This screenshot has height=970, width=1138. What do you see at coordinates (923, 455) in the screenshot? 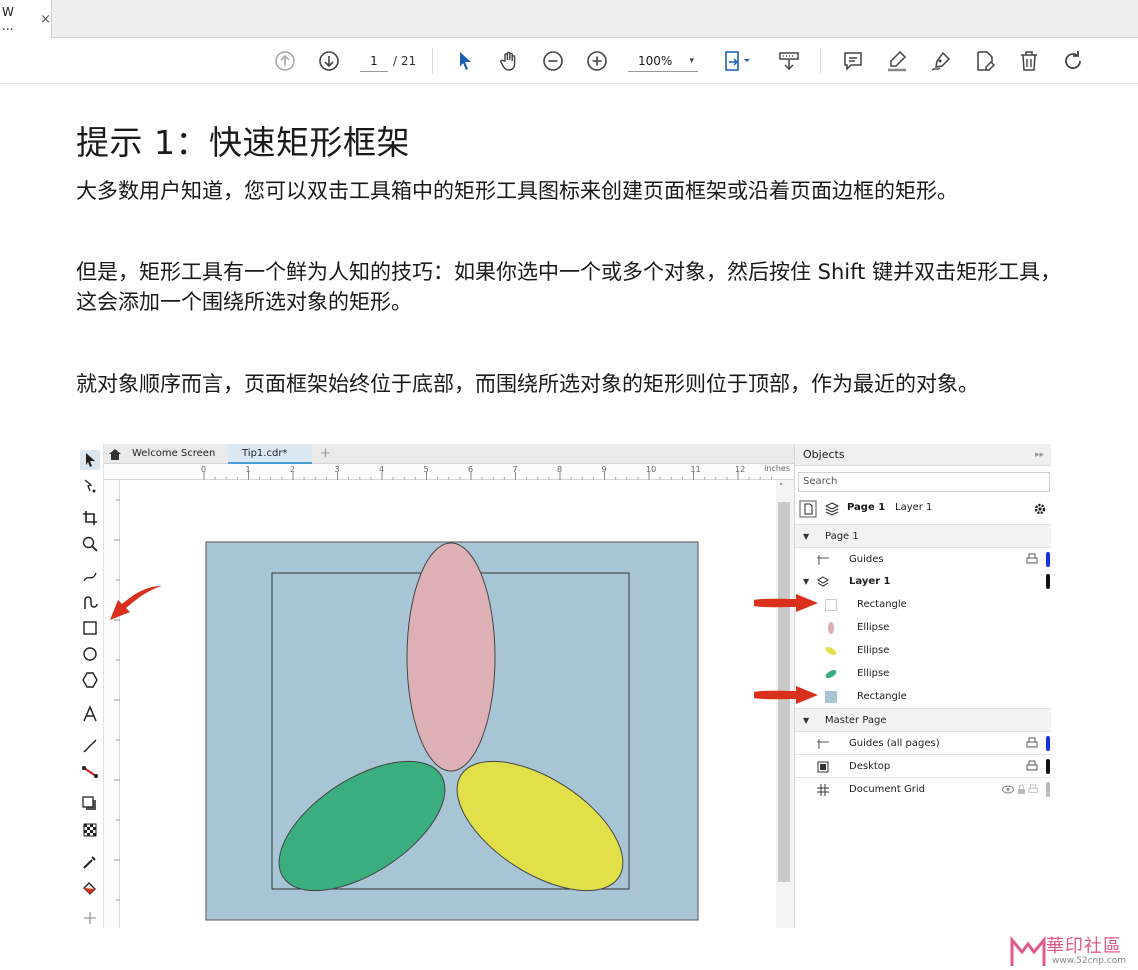
I see `objects-panel-header: Objects ▸▸` at bounding box center [923, 455].